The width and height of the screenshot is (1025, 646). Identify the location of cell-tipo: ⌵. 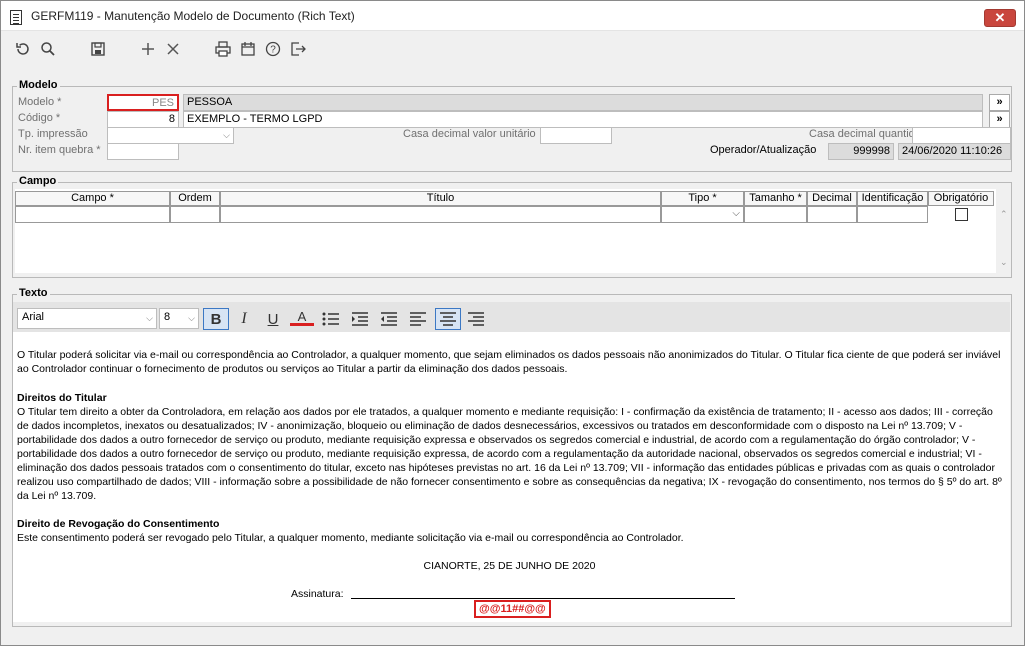
(702, 214).